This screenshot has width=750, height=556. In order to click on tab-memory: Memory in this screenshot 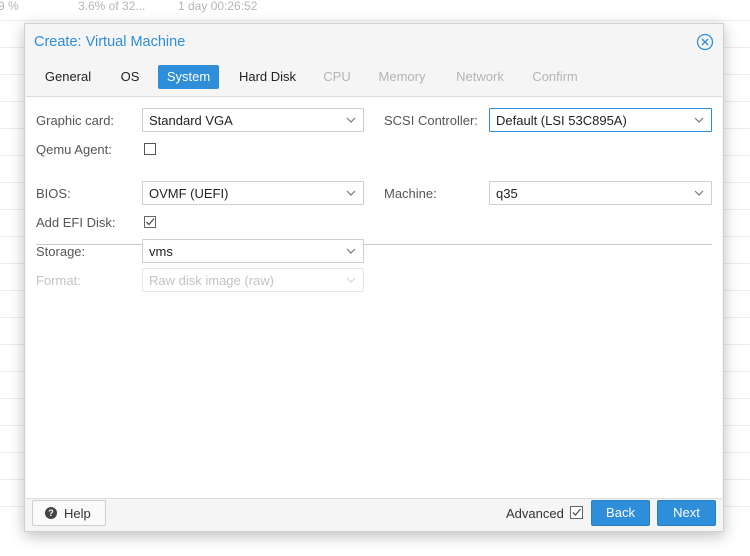, I will do `click(402, 76)`.